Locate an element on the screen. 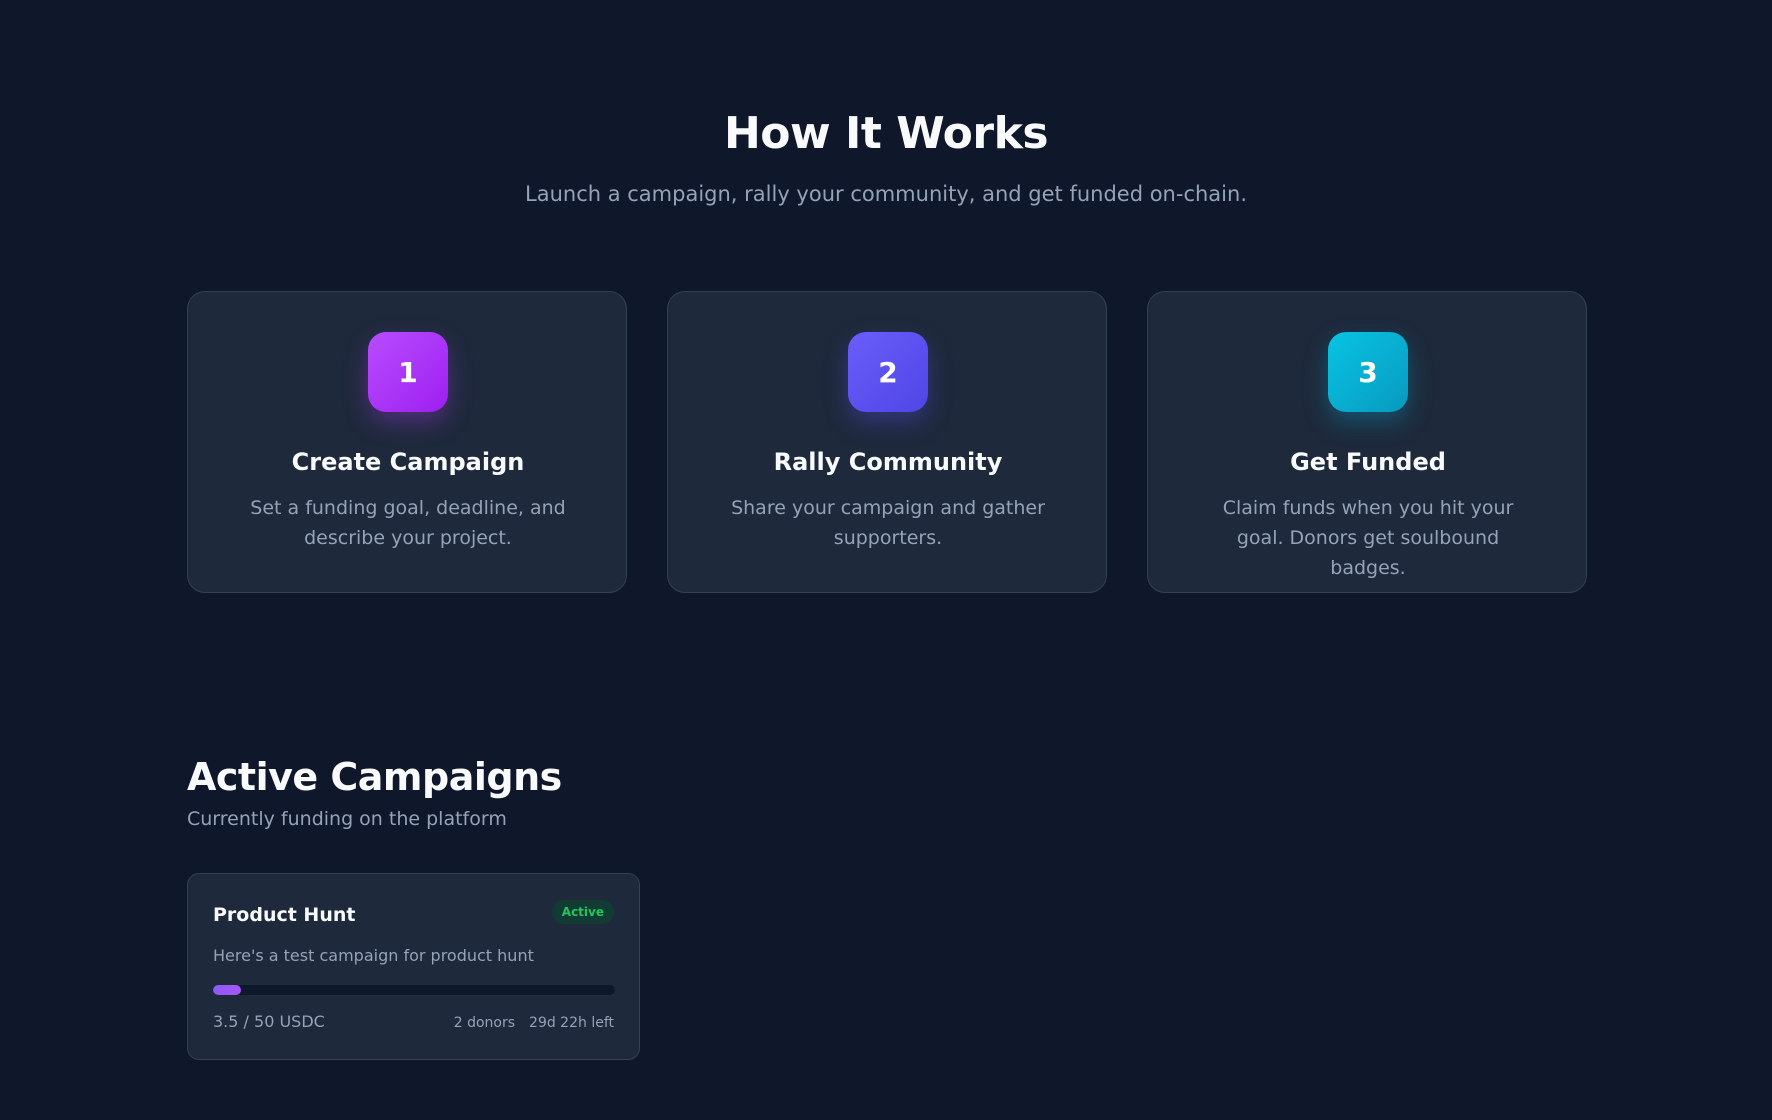 The height and width of the screenshot is (1120, 1772). donor-count: 2 donors is located at coordinates (484, 1023).